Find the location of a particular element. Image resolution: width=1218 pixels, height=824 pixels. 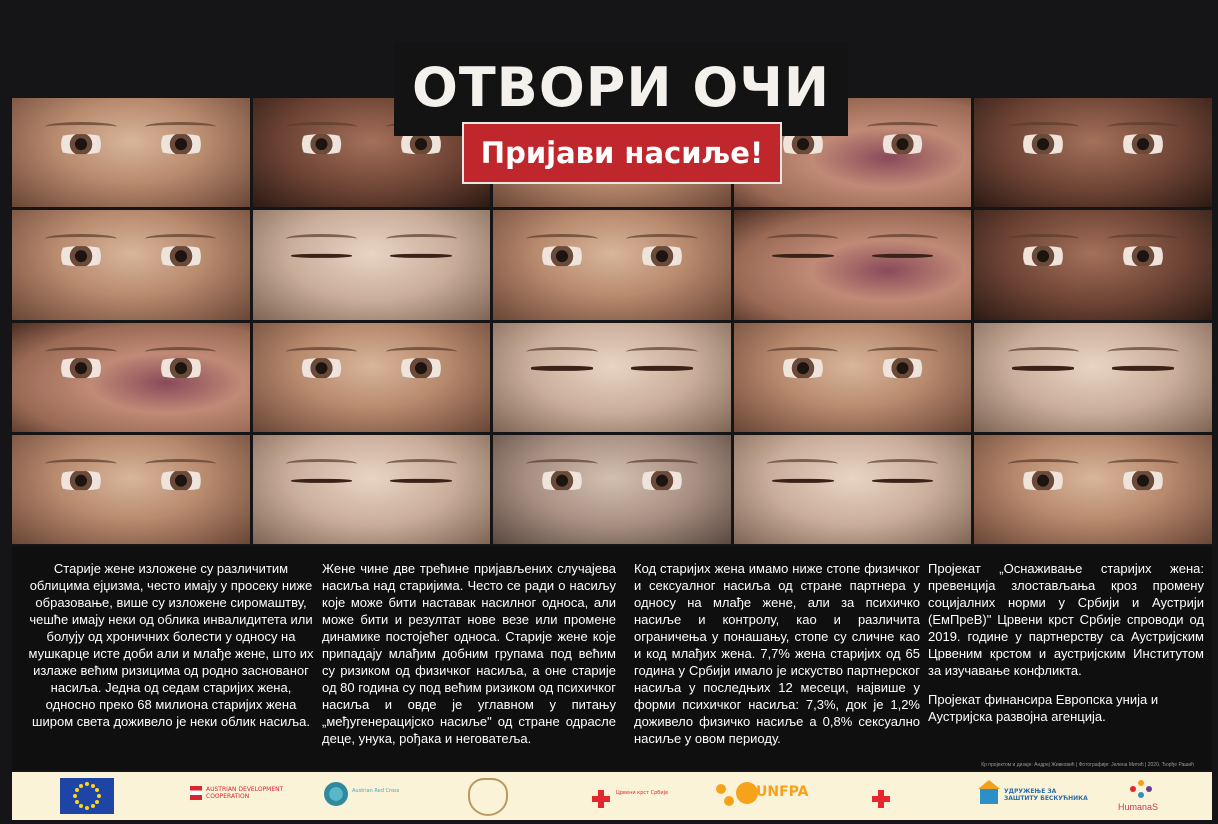

dots-icon is located at coordinates (1141, 789).